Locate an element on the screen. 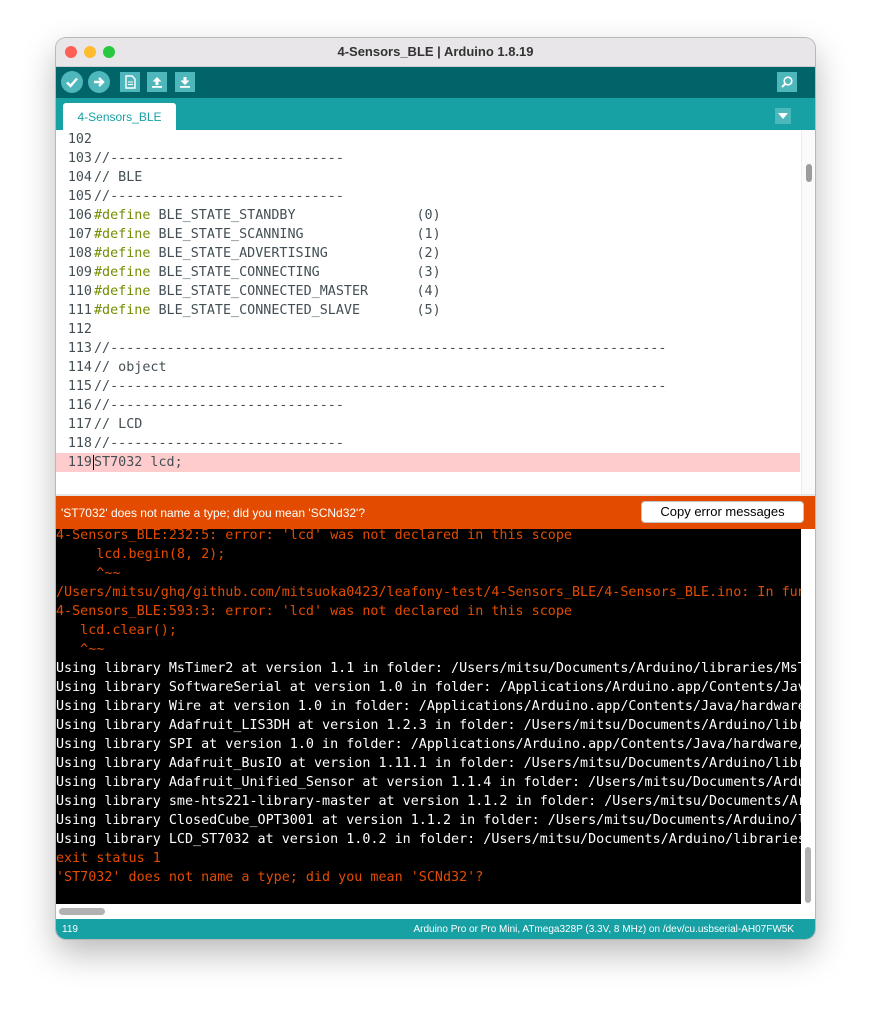  code-content: // LCD is located at coordinates (118, 424).